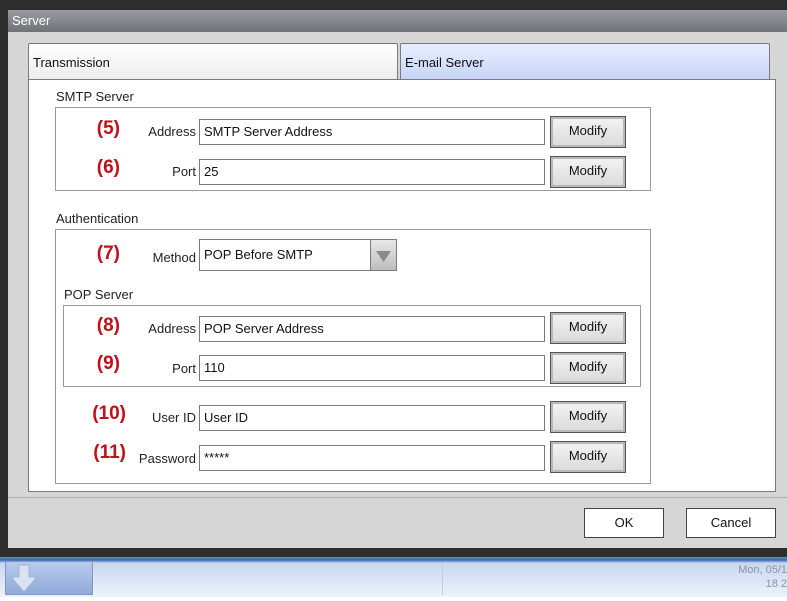 The width and height of the screenshot is (787, 601). Describe the element at coordinates (742, 577) in the screenshot. I see `taskbar-datetime: Mon, 05/1 18 2` at that location.